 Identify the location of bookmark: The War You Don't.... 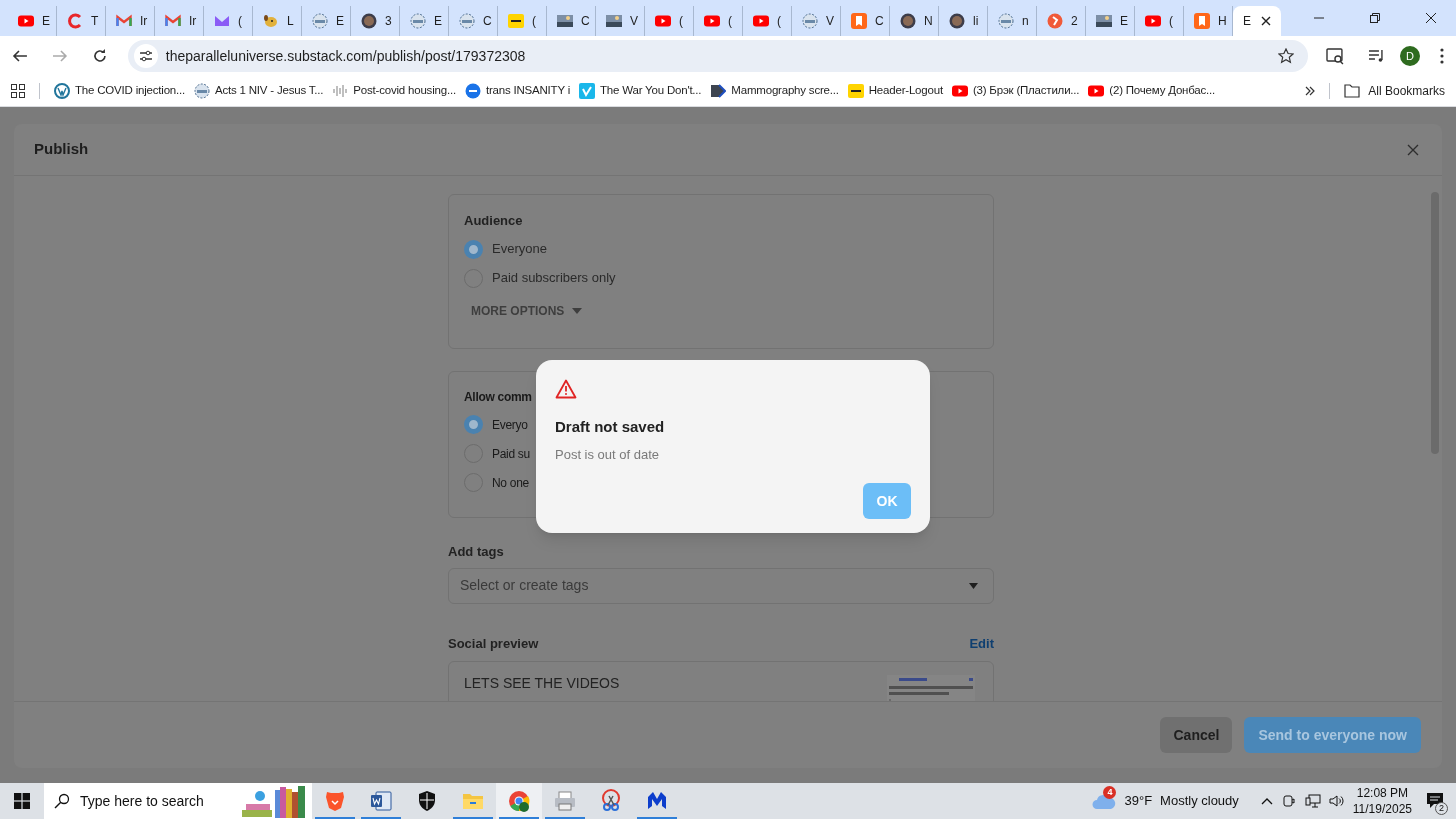
(640, 91).